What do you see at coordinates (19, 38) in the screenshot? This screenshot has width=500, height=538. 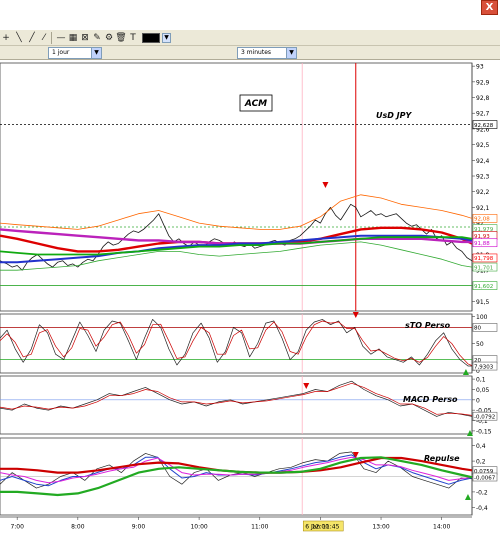 I see `trendline-icon: ╲` at bounding box center [19, 38].